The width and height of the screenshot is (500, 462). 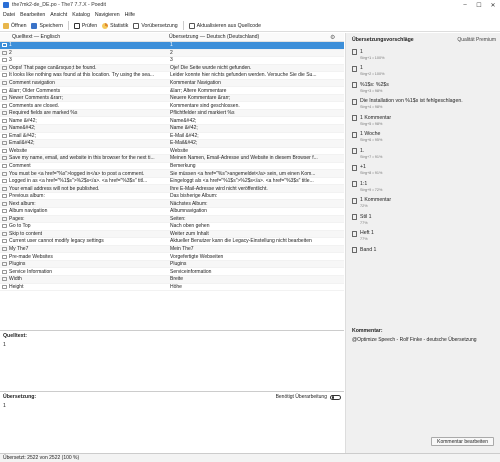 I want to click on update-from-source-button: Aktualisieren aus Quellcode, so click(x=224, y=25).